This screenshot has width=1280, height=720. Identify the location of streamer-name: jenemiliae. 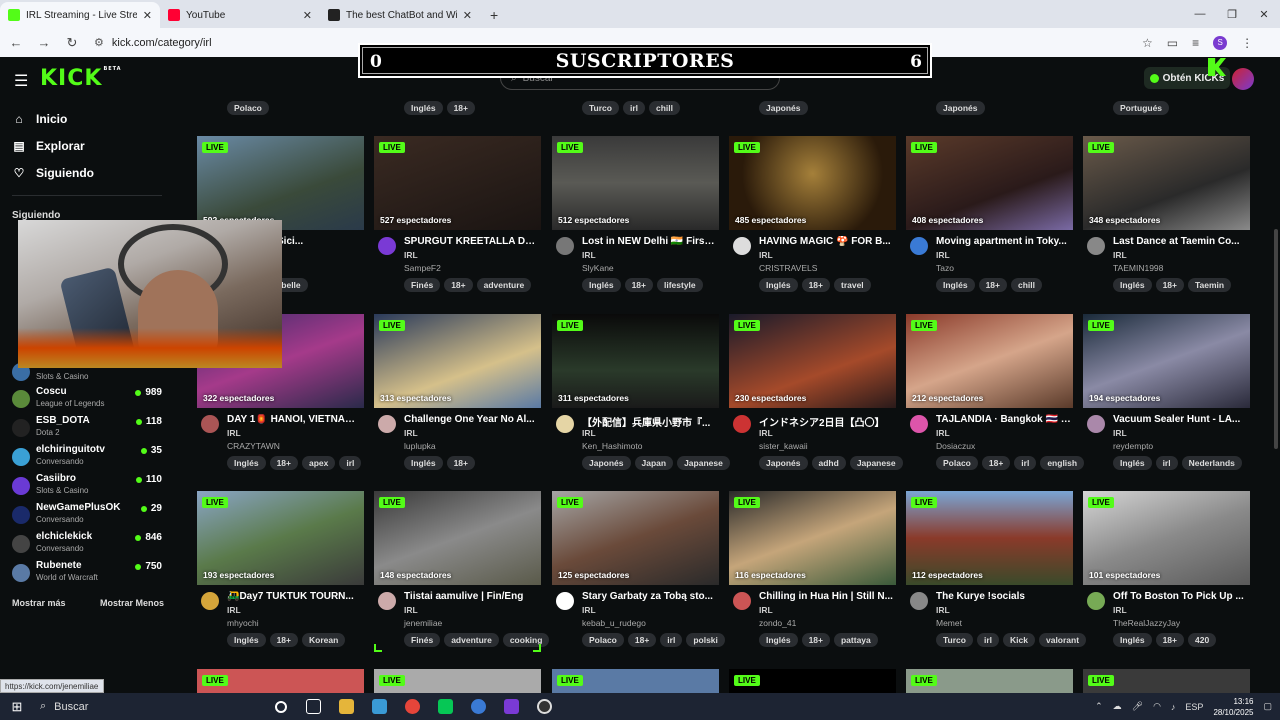
(423, 623).